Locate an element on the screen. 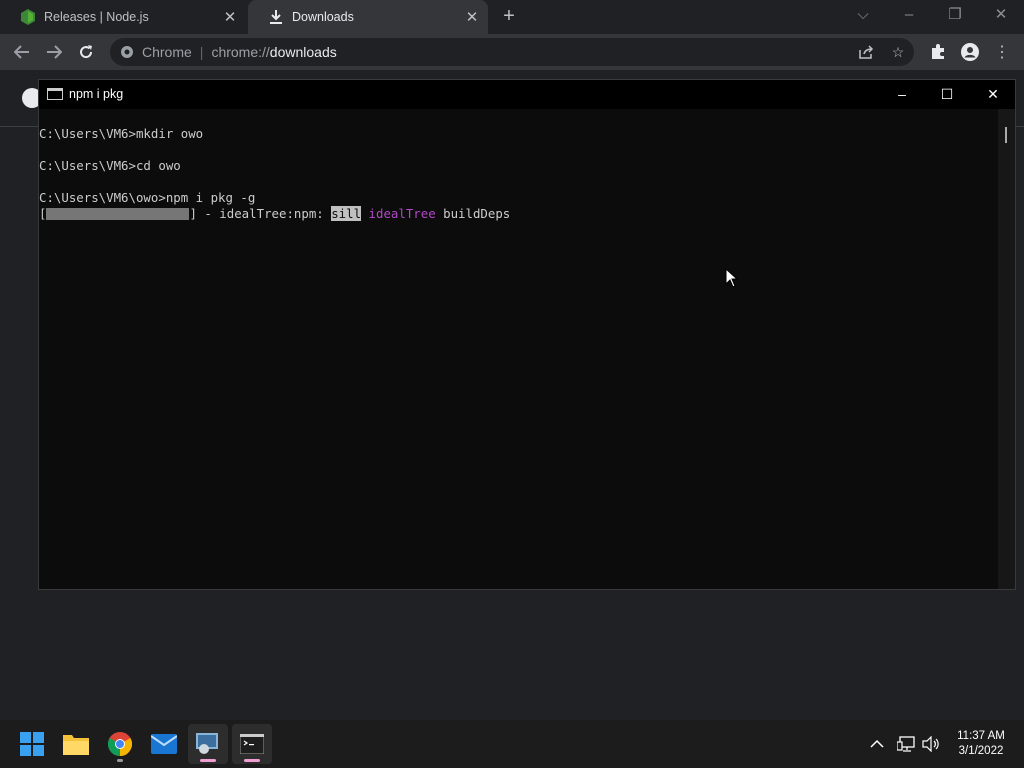 This screenshot has height=768, width=1024. nodejs-shield-icon is located at coordinates (28, 17).